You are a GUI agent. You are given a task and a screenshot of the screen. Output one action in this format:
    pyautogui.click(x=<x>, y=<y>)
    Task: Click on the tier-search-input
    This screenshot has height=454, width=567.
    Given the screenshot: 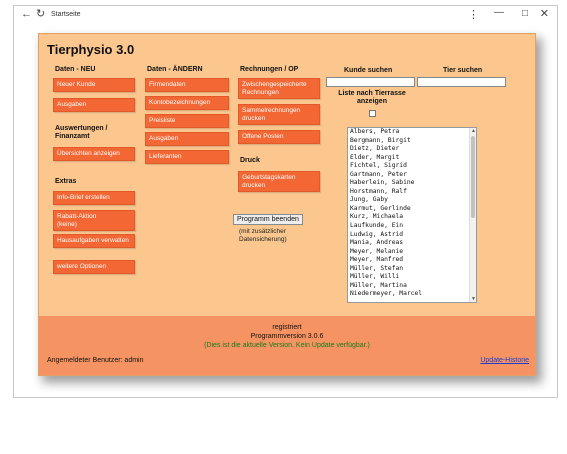 What is the action you would take?
    pyautogui.click(x=461, y=82)
    